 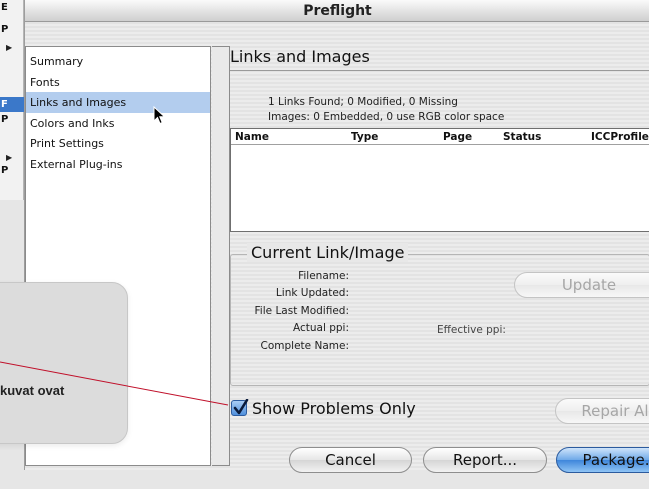 What do you see at coordinates (328, 252) in the screenshot?
I see `current-link-title: Current Link/Image` at bounding box center [328, 252].